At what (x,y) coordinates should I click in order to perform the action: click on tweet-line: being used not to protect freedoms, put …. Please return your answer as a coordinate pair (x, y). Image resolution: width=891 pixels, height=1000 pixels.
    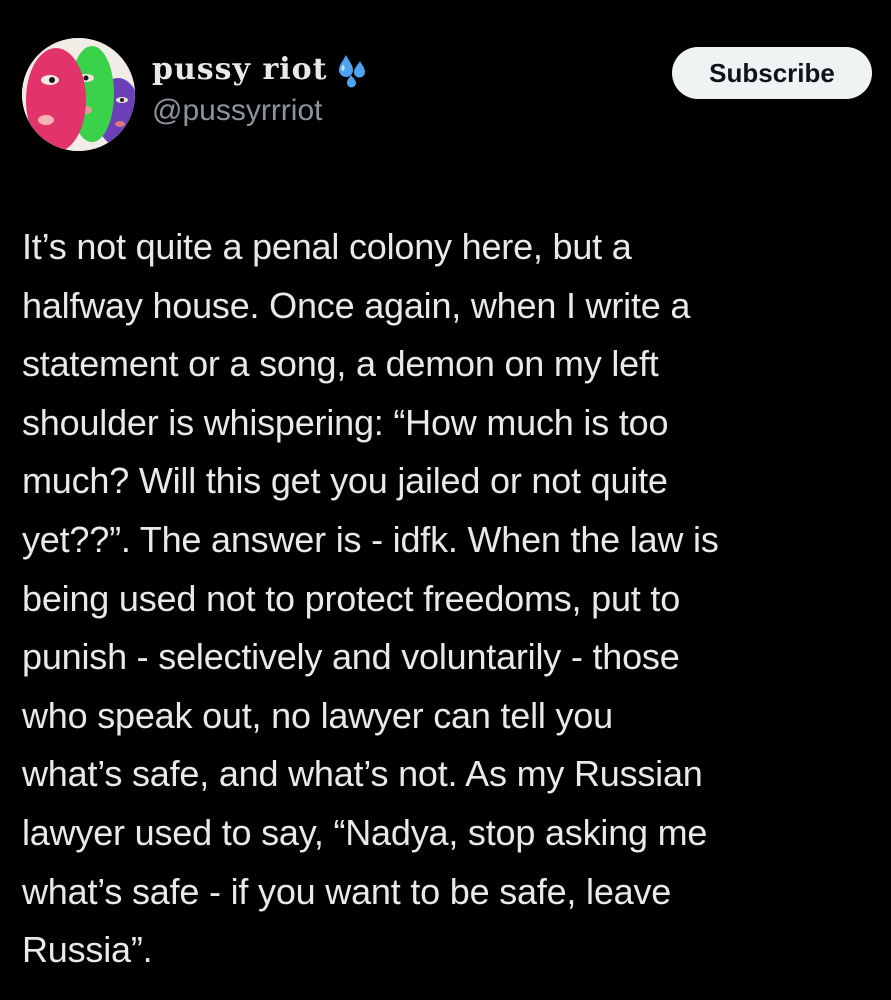
    Looking at the image, I should click on (351, 598).